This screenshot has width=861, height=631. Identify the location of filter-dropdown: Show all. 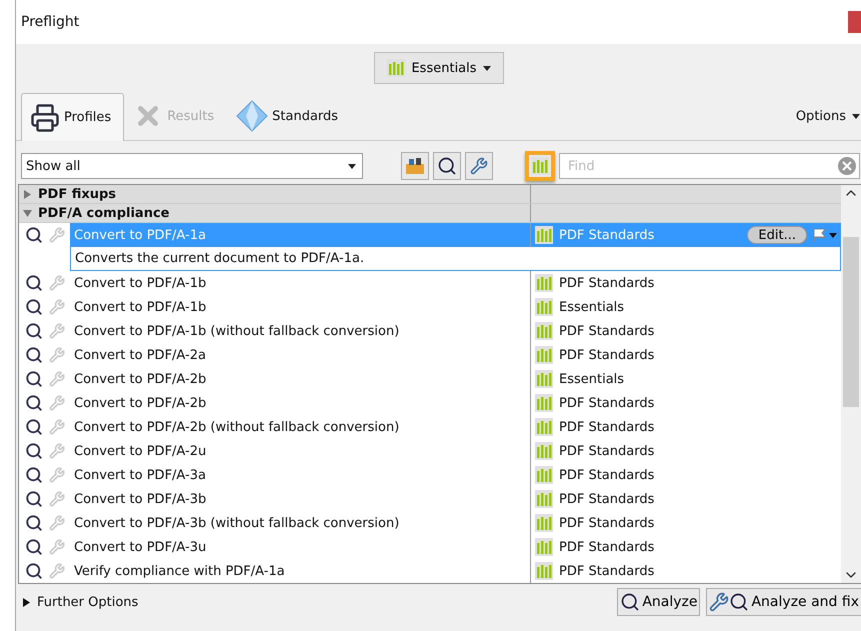
(192, 166).